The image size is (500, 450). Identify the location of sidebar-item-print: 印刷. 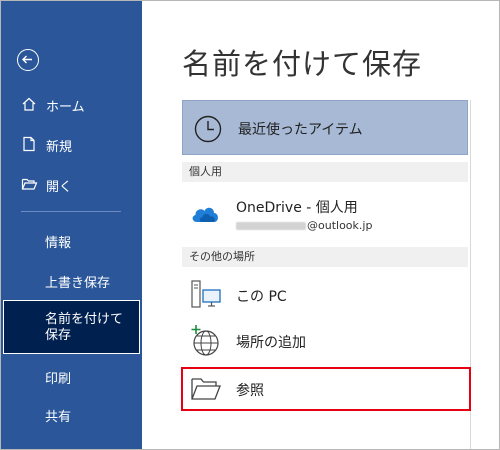
(58, 377).